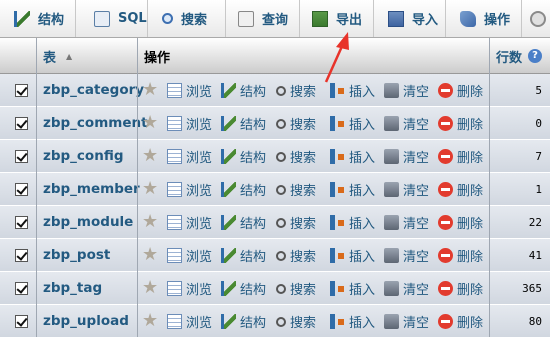  Describe the element at coordinates (362, 323) in the screenshot. I see `insert-label: 插入` at that location.